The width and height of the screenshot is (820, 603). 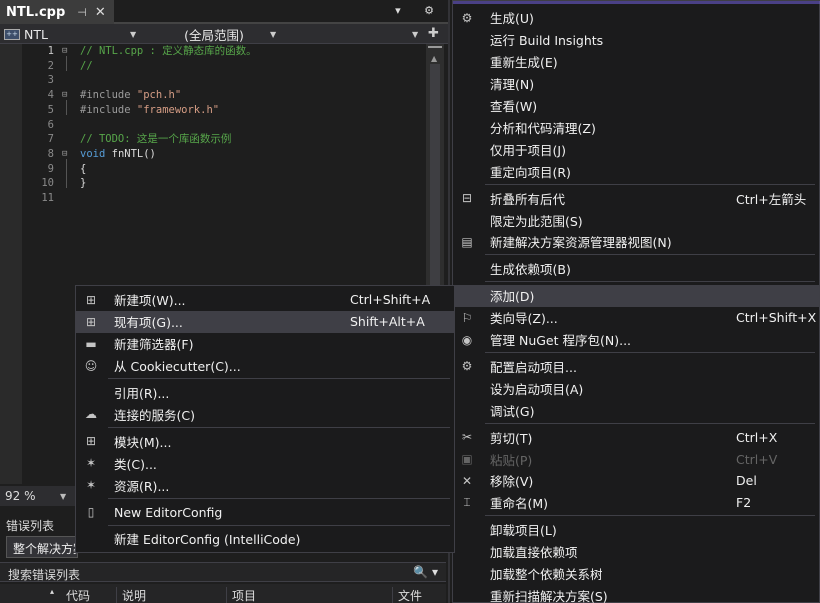 I want to click on code-line: 2 //, so click(x=222, y=66).